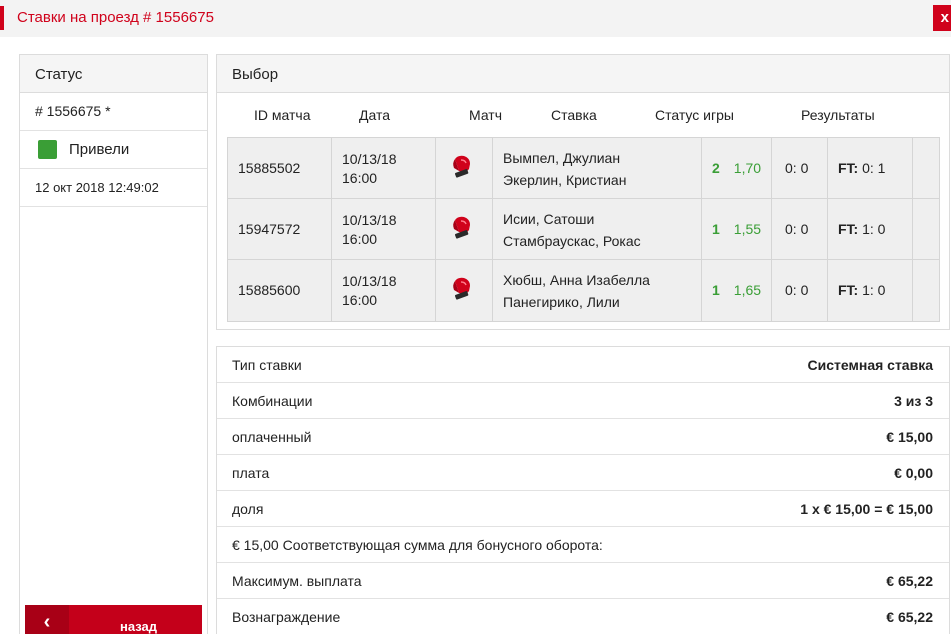 This screenshot has height=634, width=951. What do you see at coordinates (838, 115) in the screenshot?
I see `column-header-results: Результаты` at bounding box center [838, 115].